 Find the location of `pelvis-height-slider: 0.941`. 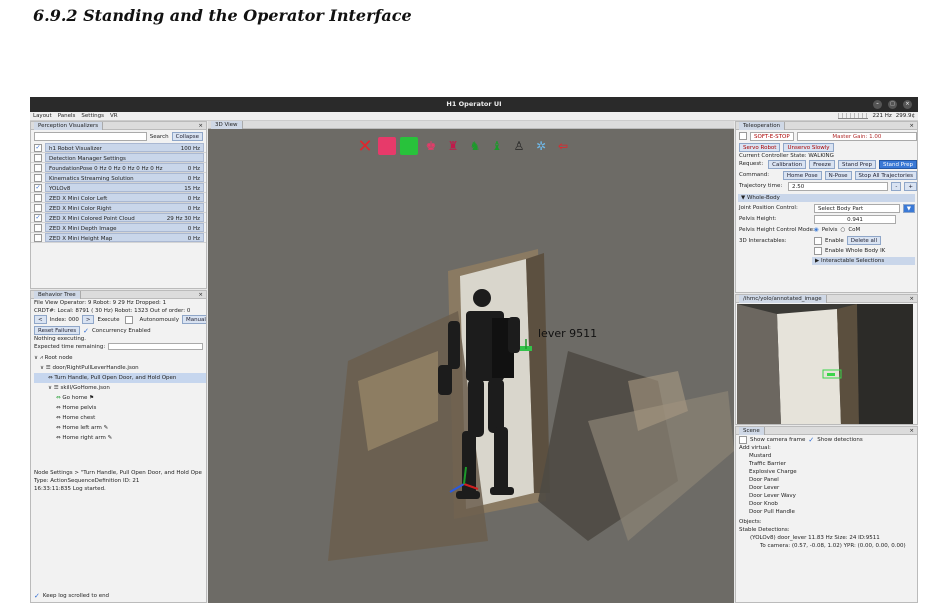

pelvis-height-slider: 0.941 is located at coordinates (855, 219).